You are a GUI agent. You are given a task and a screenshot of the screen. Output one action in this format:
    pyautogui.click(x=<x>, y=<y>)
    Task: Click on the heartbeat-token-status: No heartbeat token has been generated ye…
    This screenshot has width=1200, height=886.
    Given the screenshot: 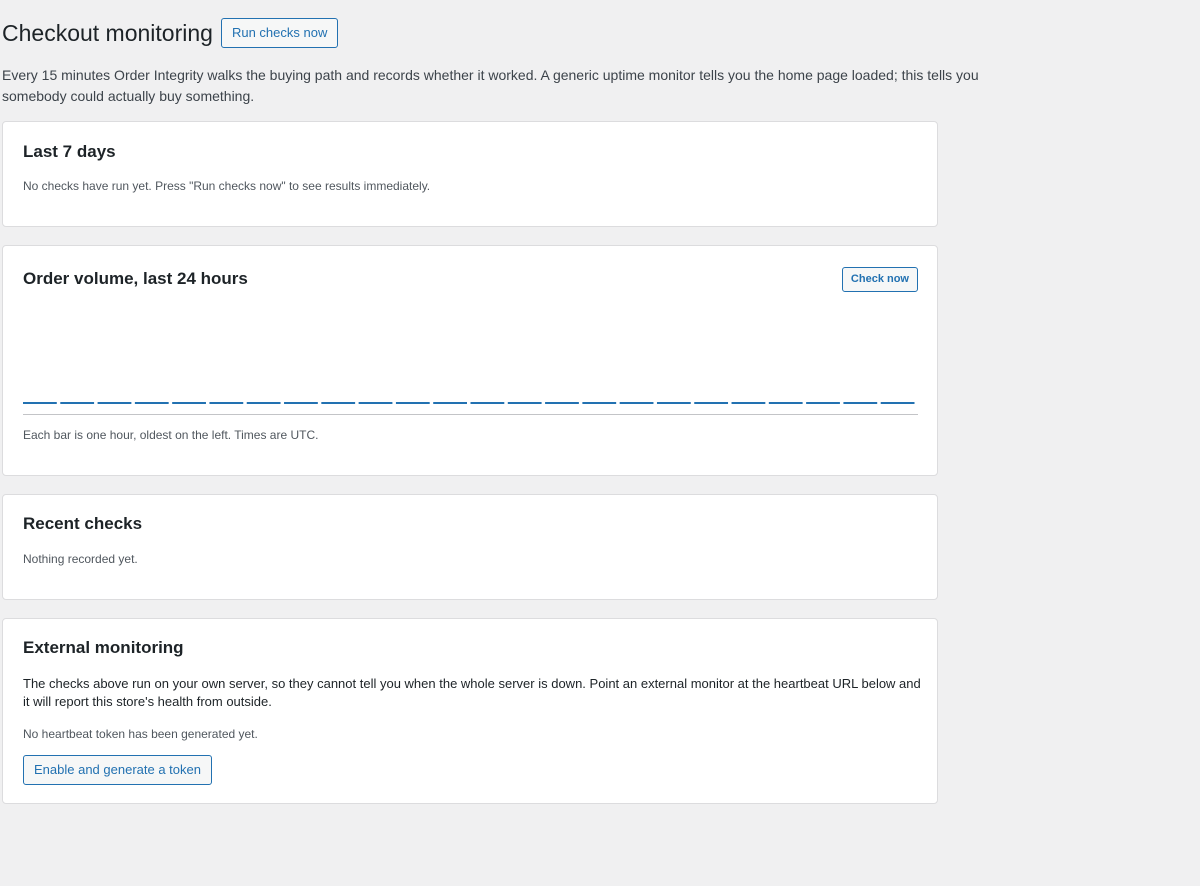 What is the action you would take?
    pyautogui.click(x=140, y=734)
    